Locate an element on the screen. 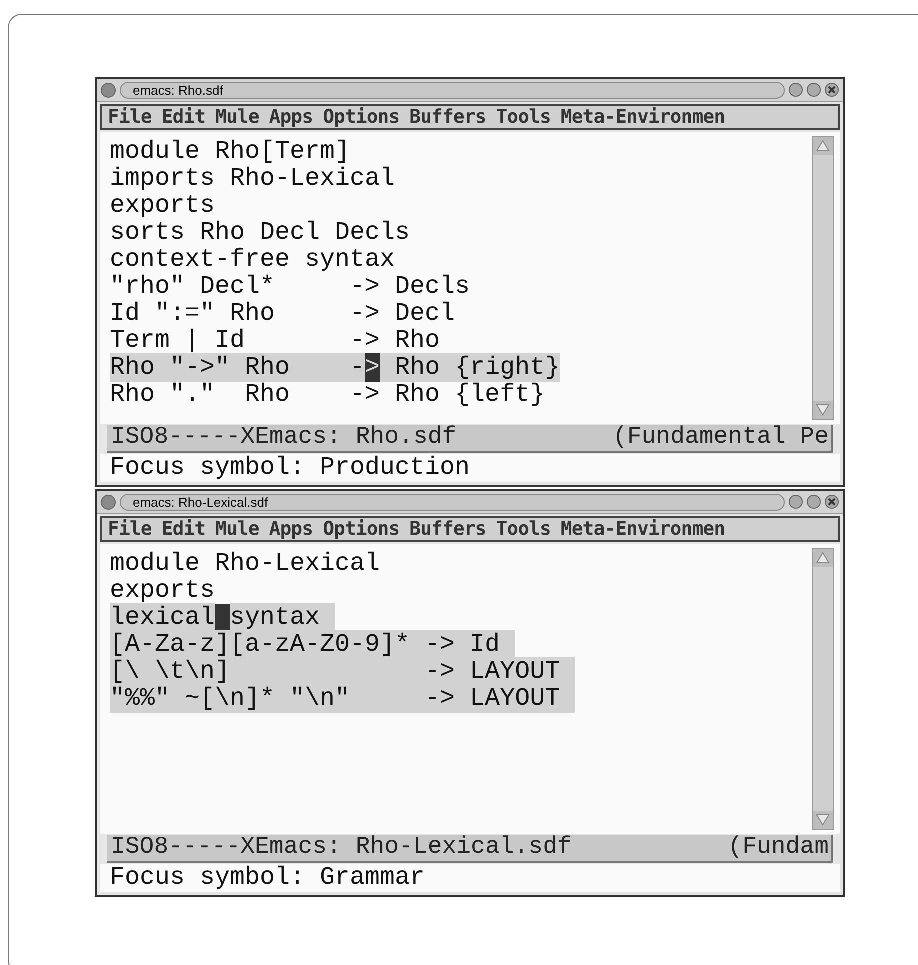  code-text: Rho "->" Rho - is located at coordinates (238, 367).